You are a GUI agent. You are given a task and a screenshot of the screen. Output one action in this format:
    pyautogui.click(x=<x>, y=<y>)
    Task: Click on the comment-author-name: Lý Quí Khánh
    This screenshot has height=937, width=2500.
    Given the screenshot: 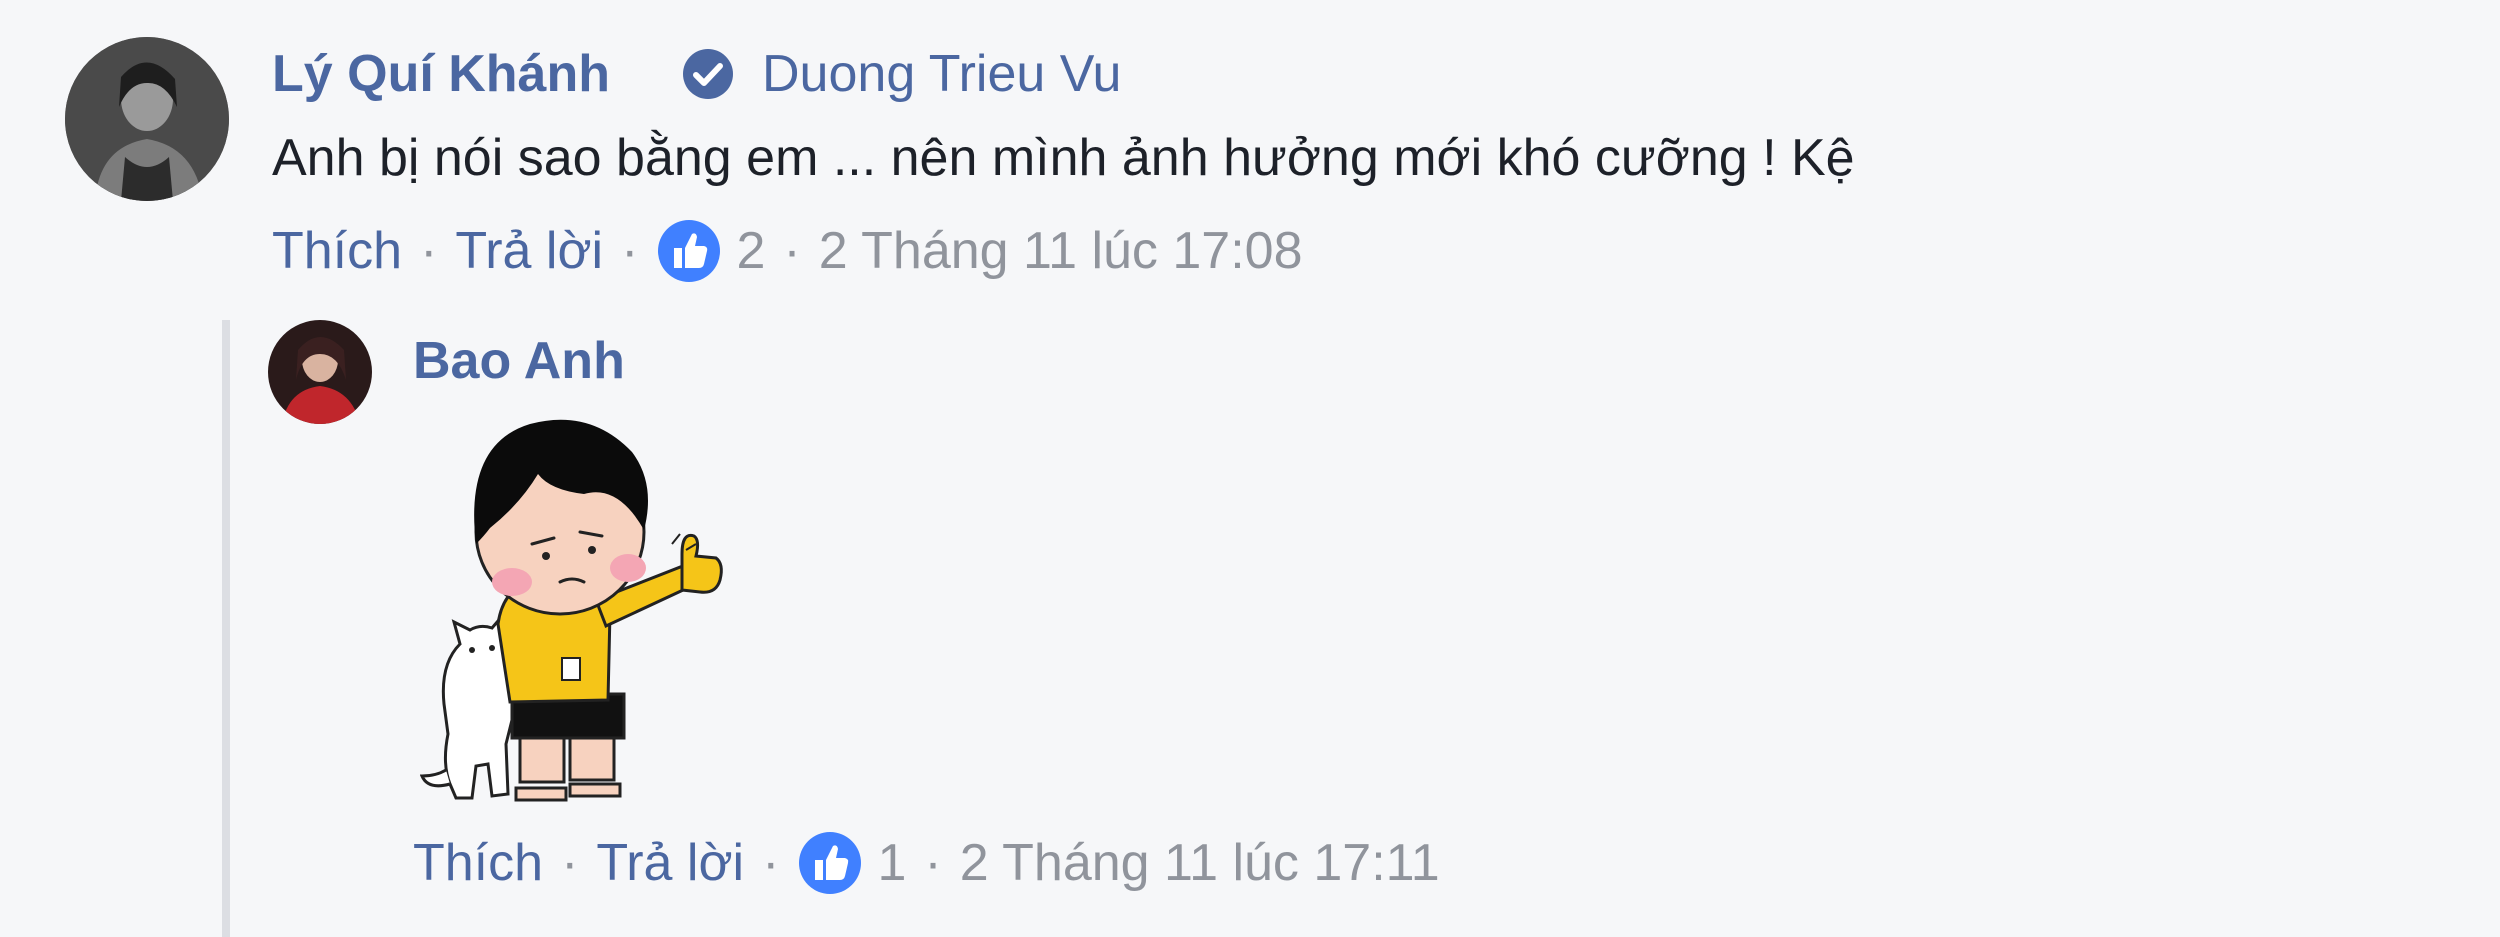 What is the action you would take?
    pyautogui.click(x=441, y=74)
    